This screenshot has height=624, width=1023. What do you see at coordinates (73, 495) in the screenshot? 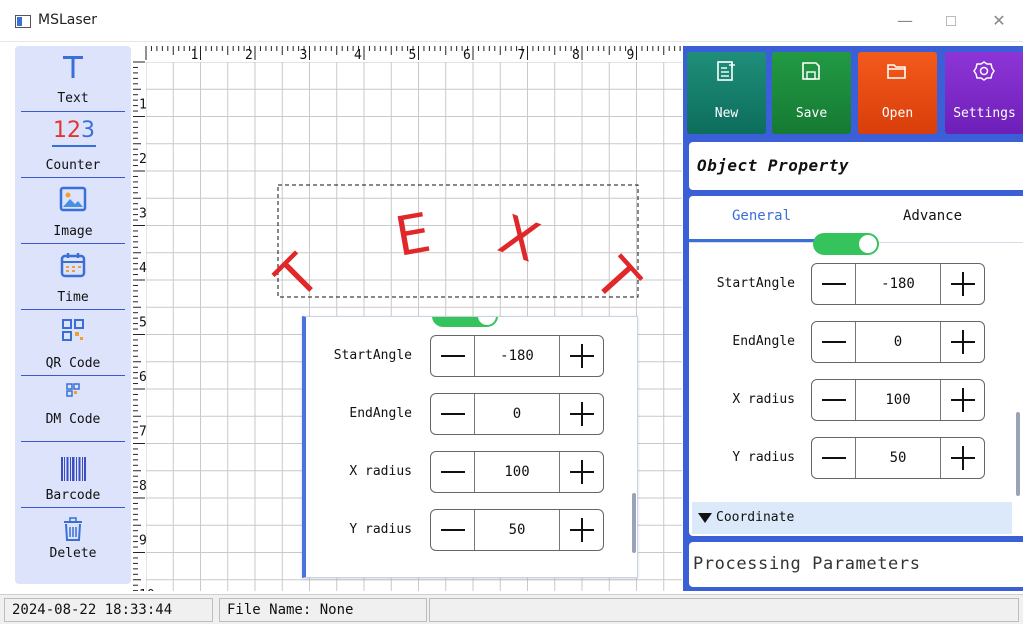
I see `tool-label-barcode: Barcode` at bounding box center [73, 495].